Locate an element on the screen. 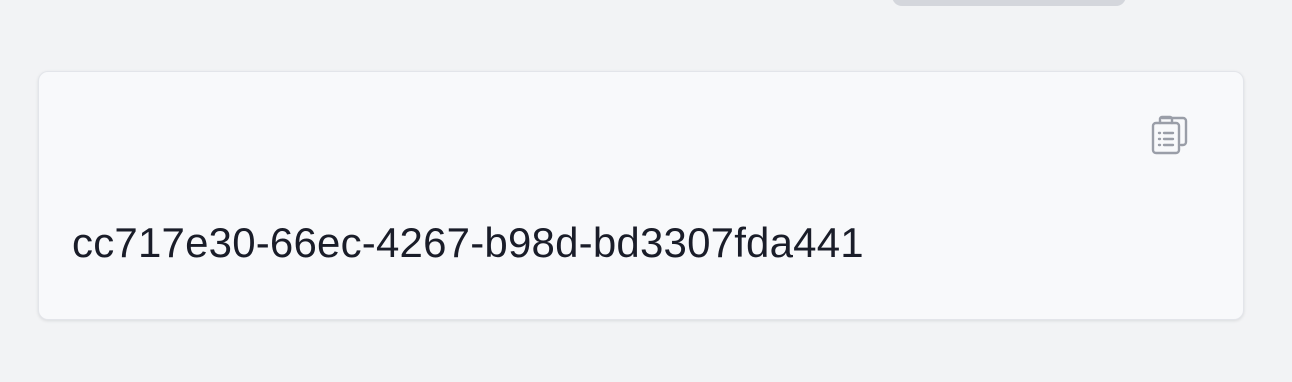 The width and height of the screenshot is (1292, 382). clipboard-icon is located at coordinates (1169, 133).